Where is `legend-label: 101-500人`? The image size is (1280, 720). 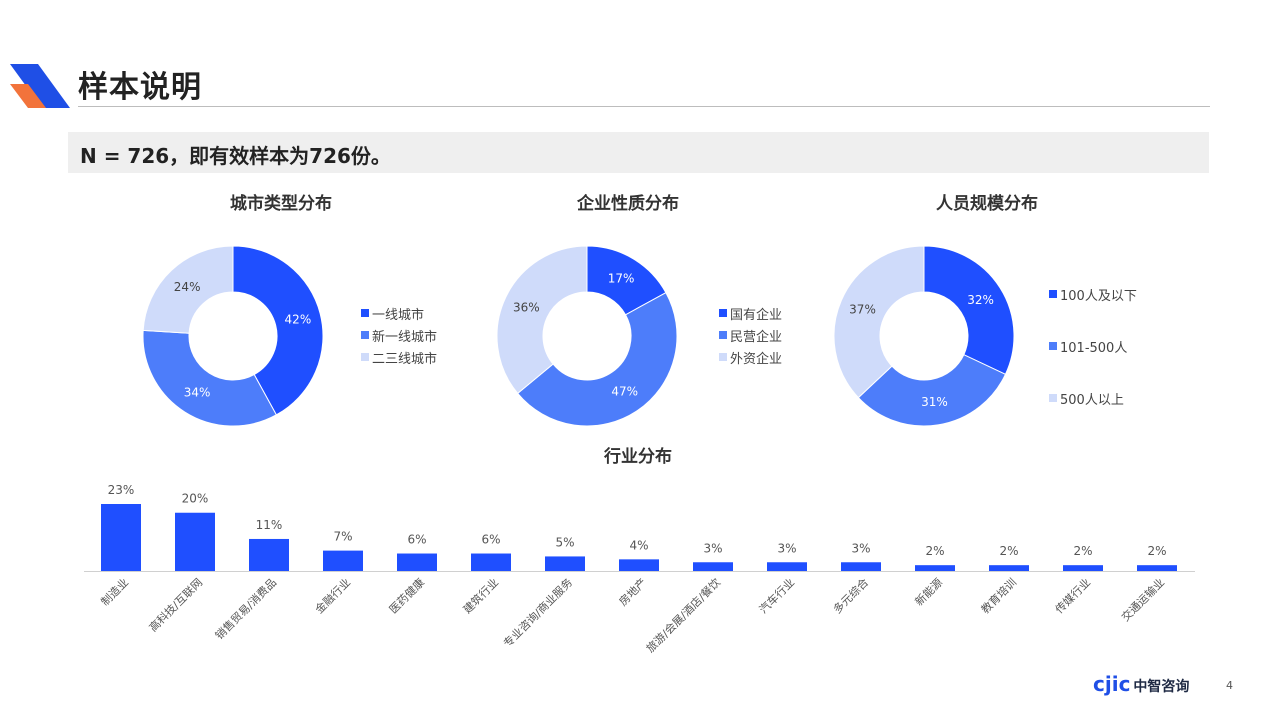
legend-label: 101-500人 is located at coordinates (1094, 348).